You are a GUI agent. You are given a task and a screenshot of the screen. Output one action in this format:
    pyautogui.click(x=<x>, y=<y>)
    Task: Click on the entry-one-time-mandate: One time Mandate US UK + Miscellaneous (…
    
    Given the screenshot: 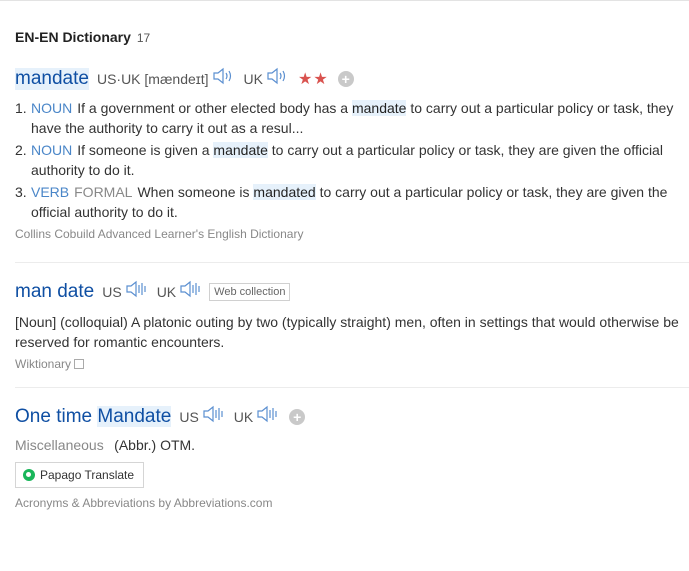 What is the action you would take?
    pyautogui.click(x=352, y=429)
    